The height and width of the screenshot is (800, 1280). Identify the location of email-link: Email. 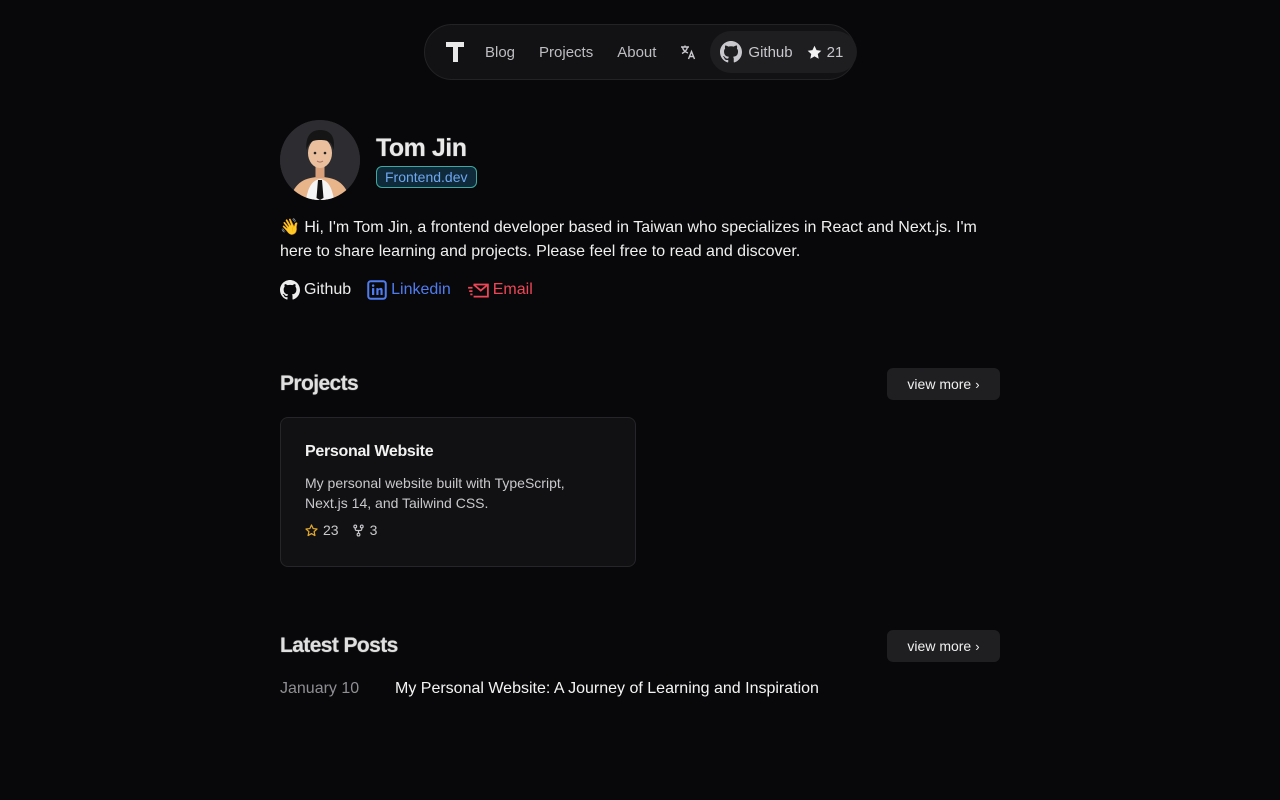
(500, 290).